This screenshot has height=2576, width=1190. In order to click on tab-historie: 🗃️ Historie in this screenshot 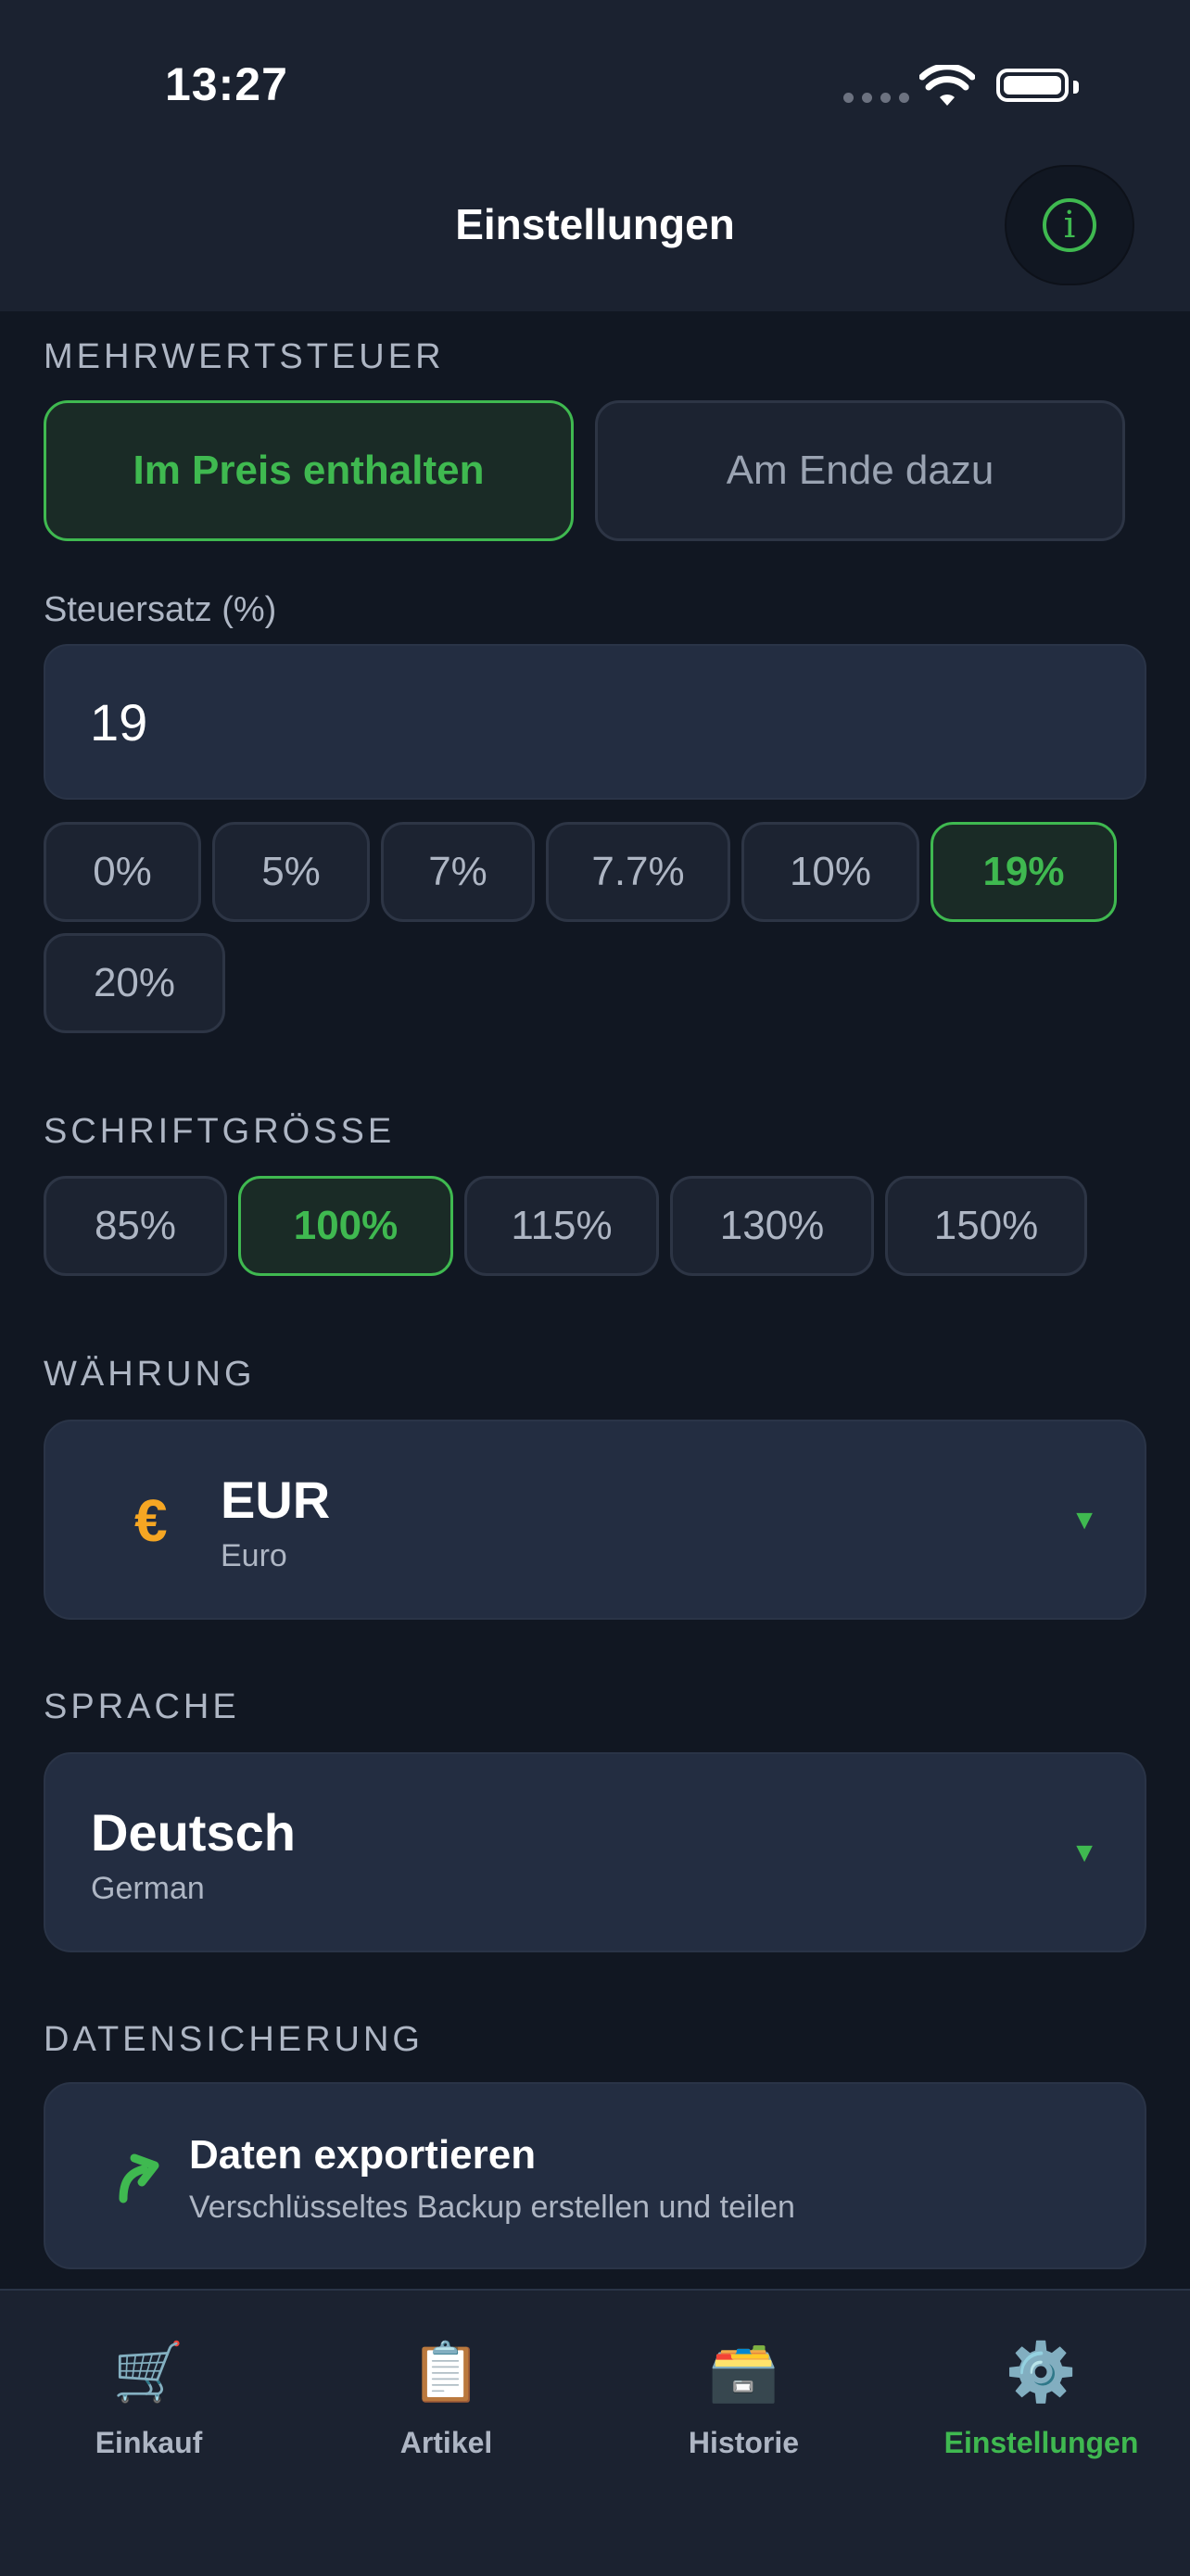, I will do `click(743, 2399)`.